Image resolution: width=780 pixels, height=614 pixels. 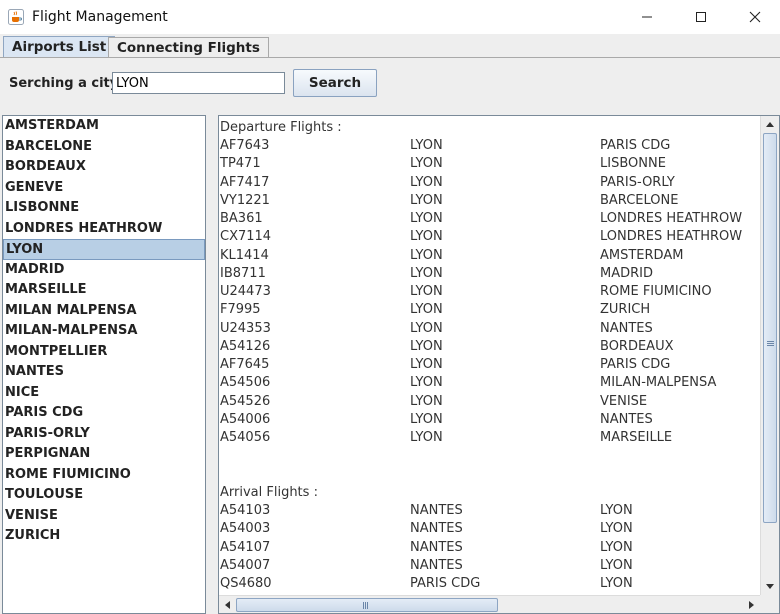 I want to click on city-list-item: MADRID, so click(x=104, y=270).